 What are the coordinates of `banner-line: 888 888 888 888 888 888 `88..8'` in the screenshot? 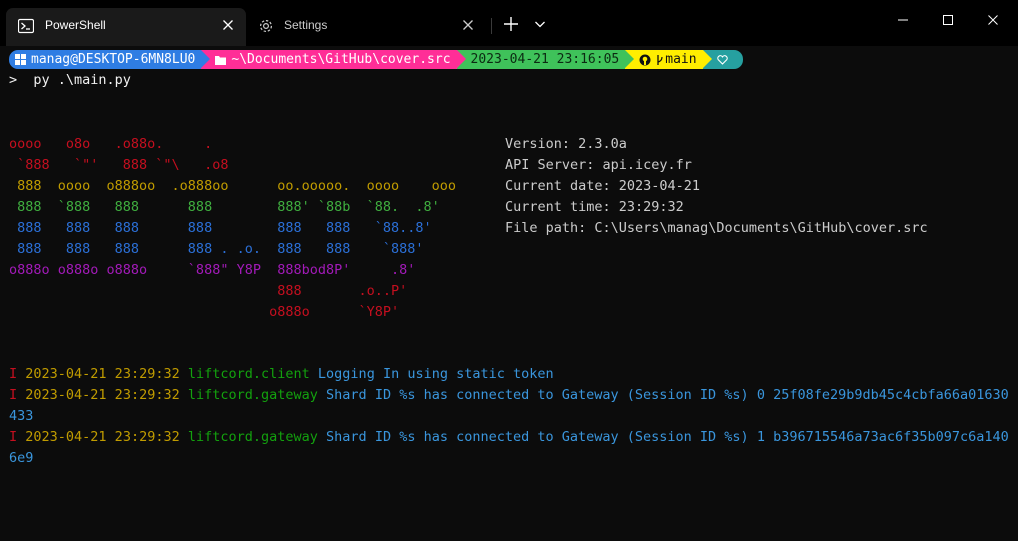 It's located at (220, 228).